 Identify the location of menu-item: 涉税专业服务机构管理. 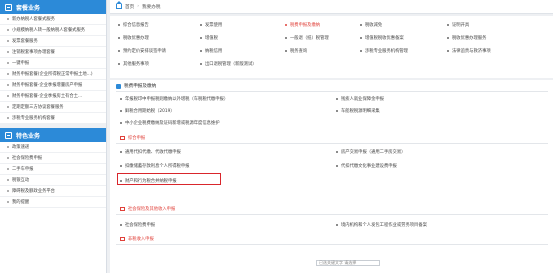
(384, 51).